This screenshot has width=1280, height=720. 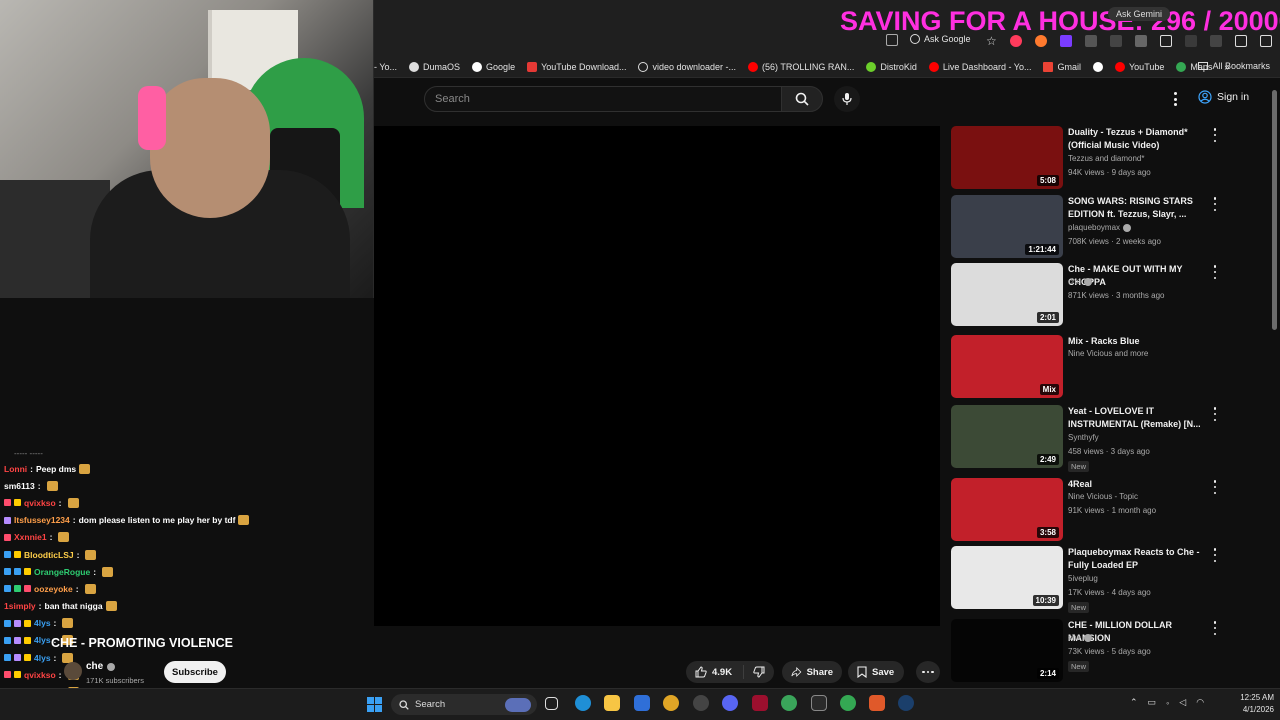 What do you see at coordinates (374, 704) in the screenshot?
I see `windows-start-icon` at bounding box center [374, 704].